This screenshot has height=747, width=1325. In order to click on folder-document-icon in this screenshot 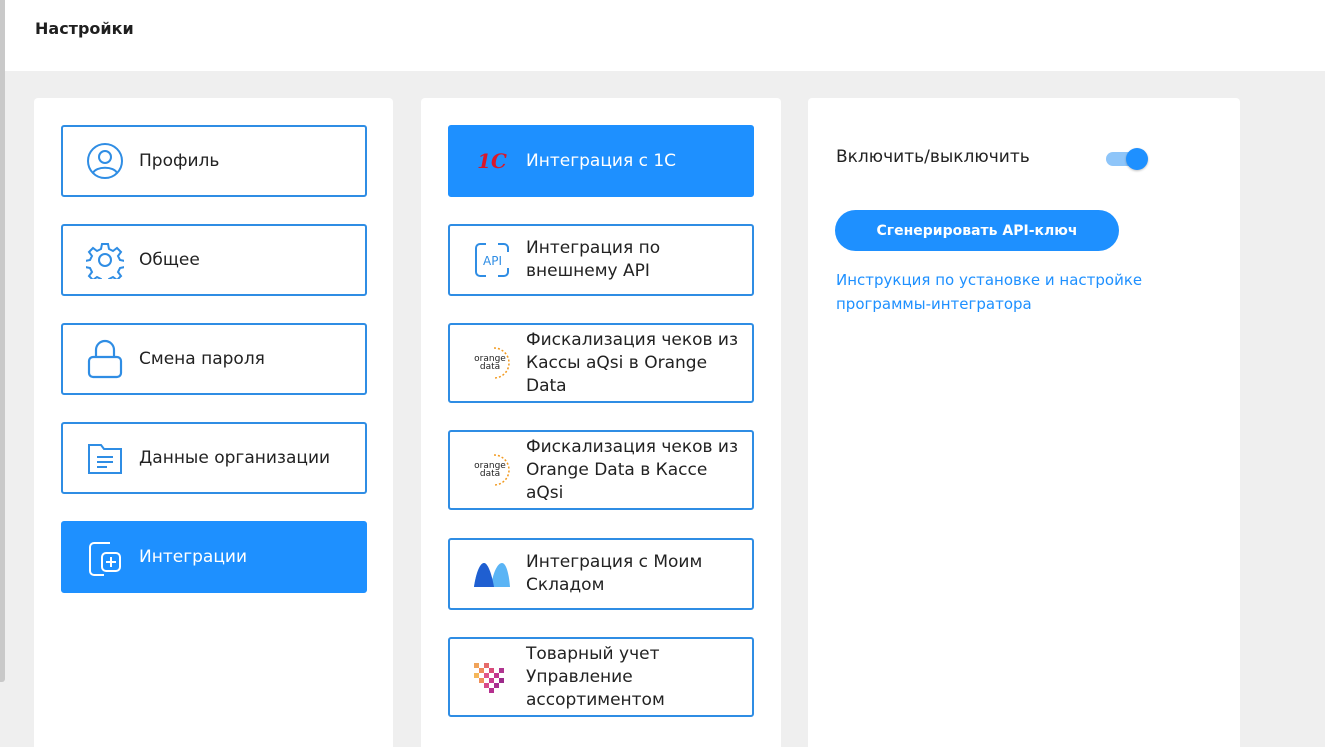, I will do `click(105, 458)`.